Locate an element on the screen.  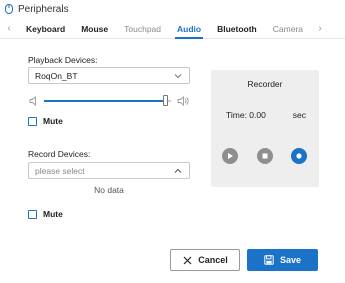
volume-thumb is located at coordinates (165, 100).